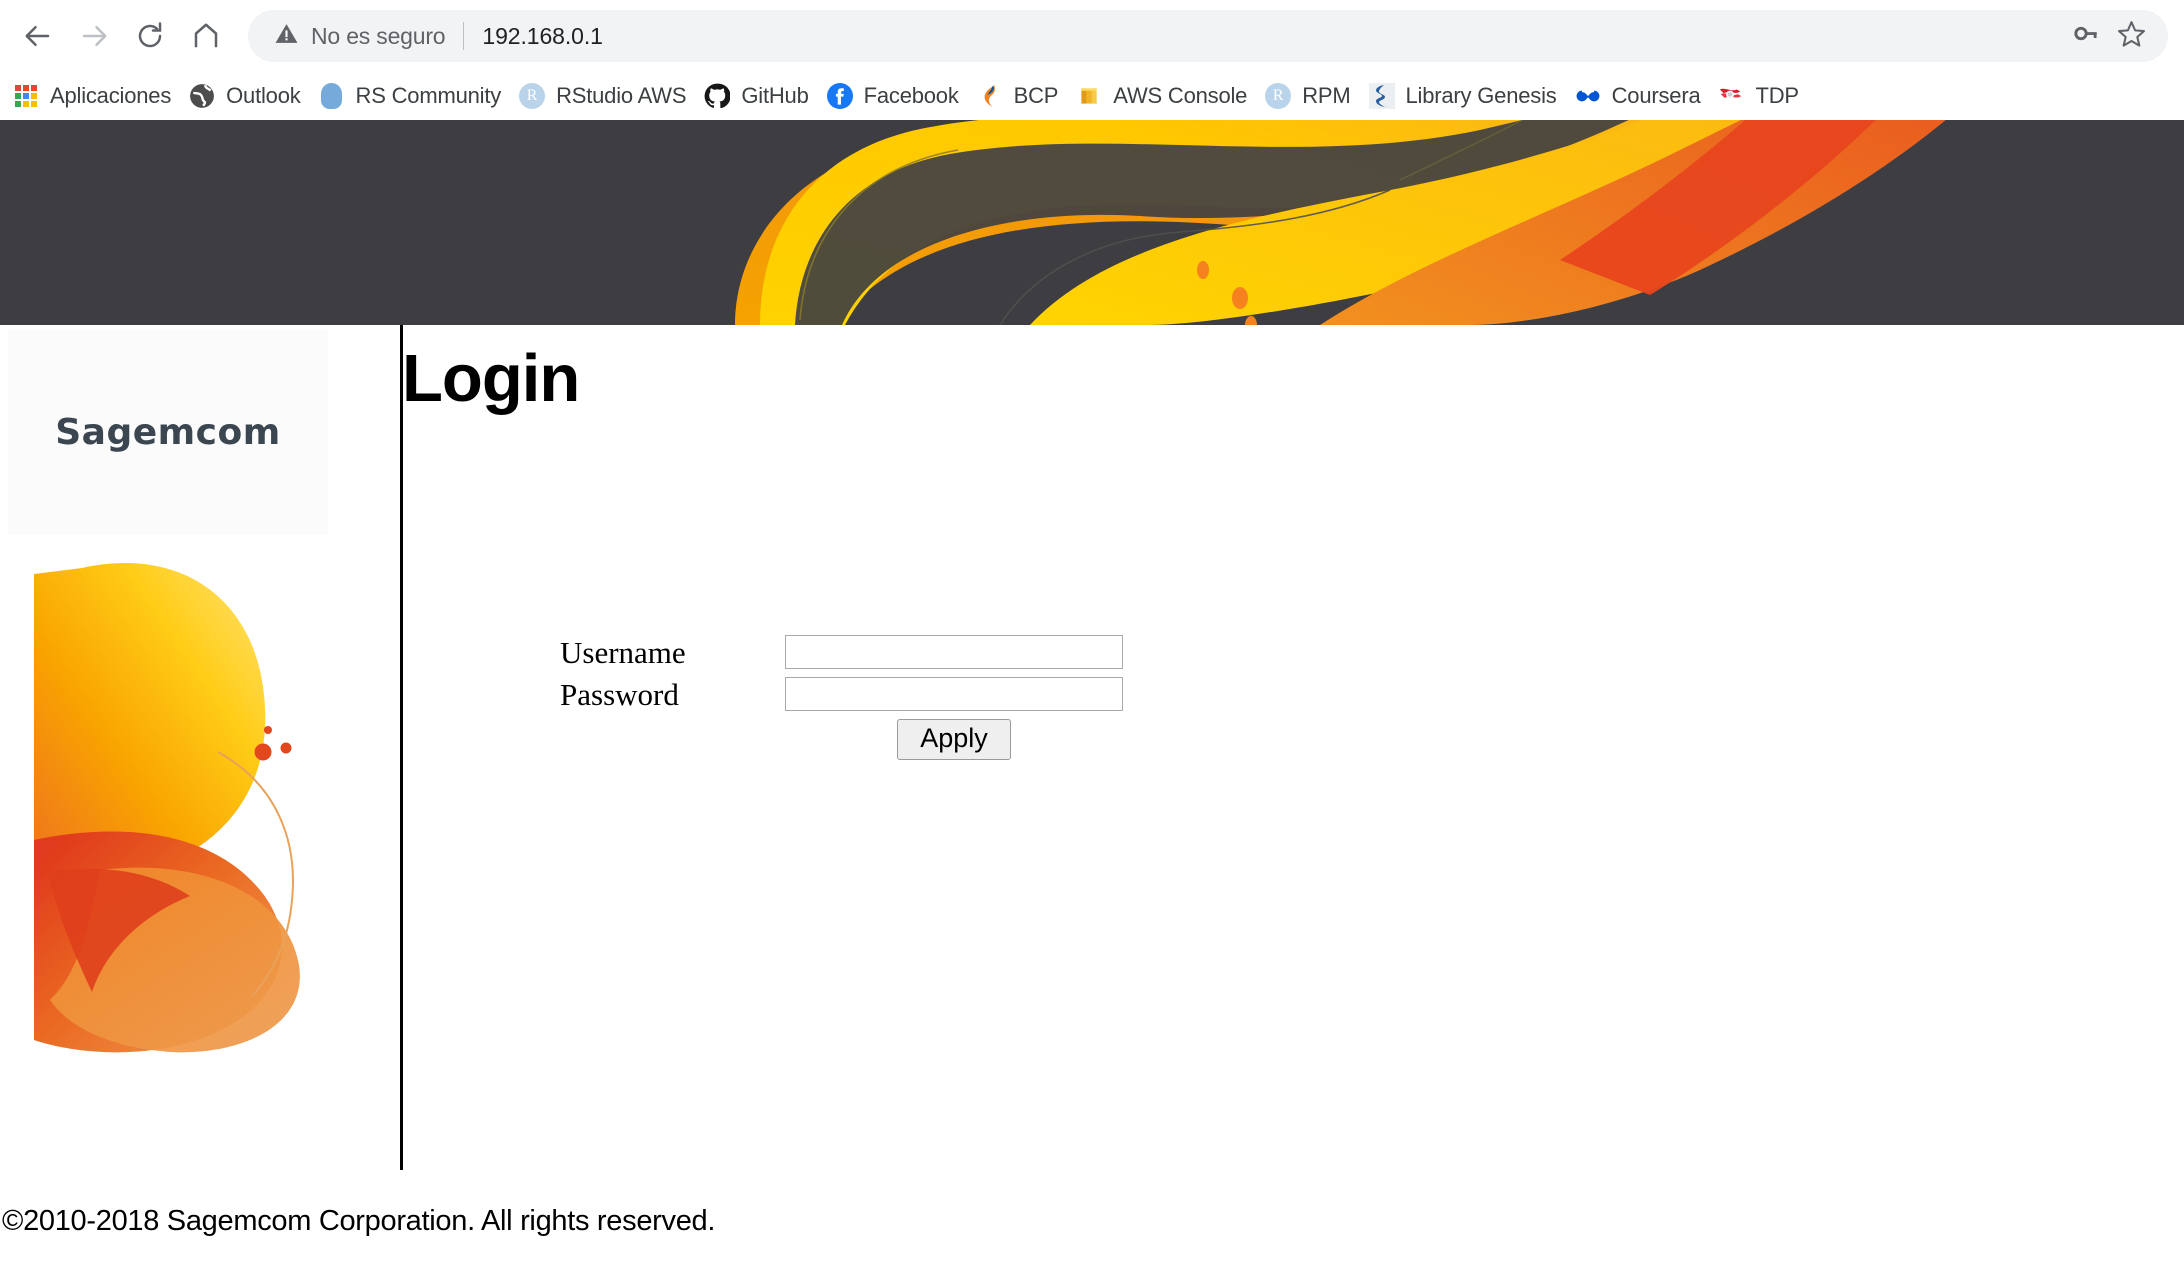 Image resolution: width=2184 pixels, height=1280 pixels. I want to click on reload-icon, so click(150, 36).